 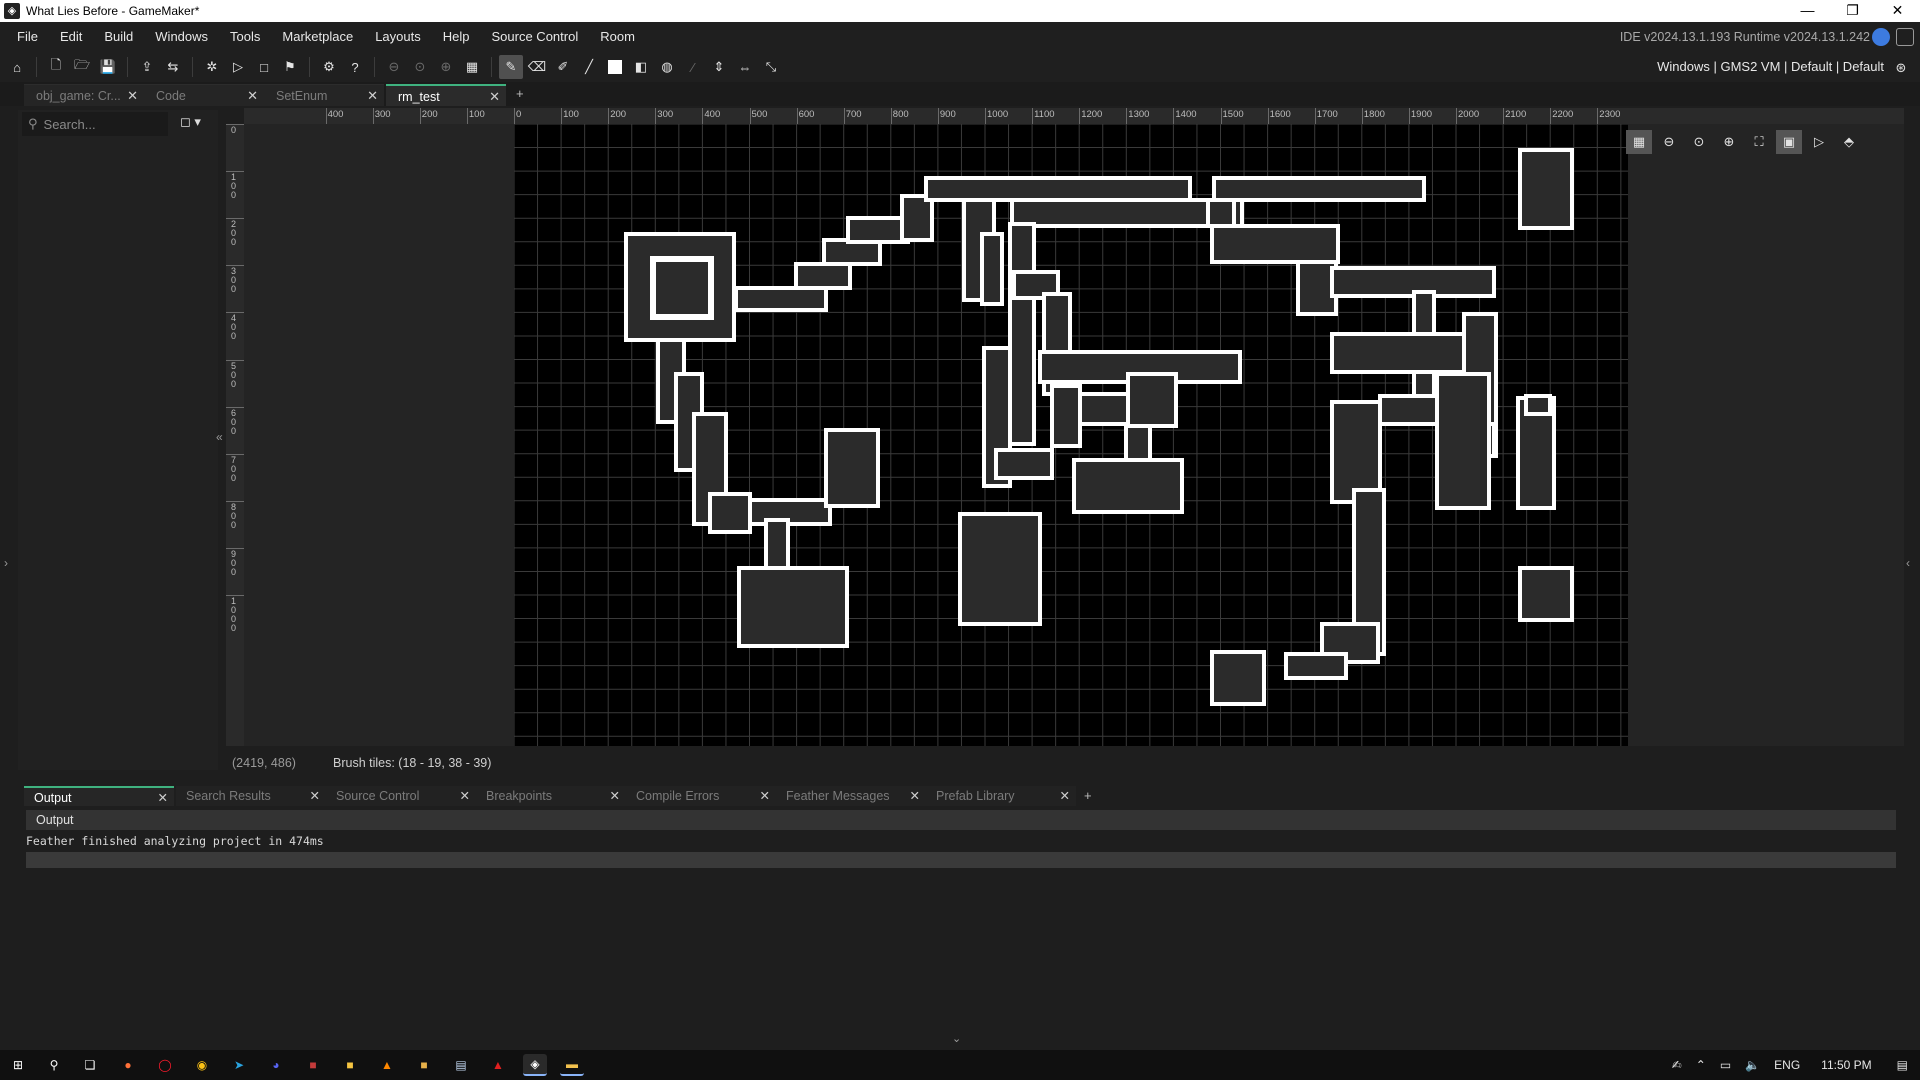 What do you see at coordinates (1905, 37) in the screenshot?
I see `chat-icon` at bounding box center [1905, 37].